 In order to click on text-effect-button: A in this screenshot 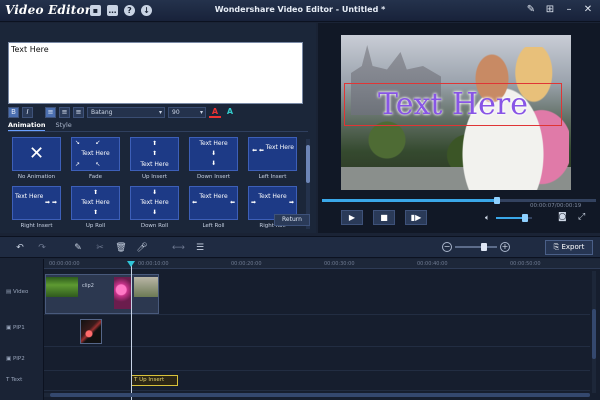, I will do `click(230, 112)`.